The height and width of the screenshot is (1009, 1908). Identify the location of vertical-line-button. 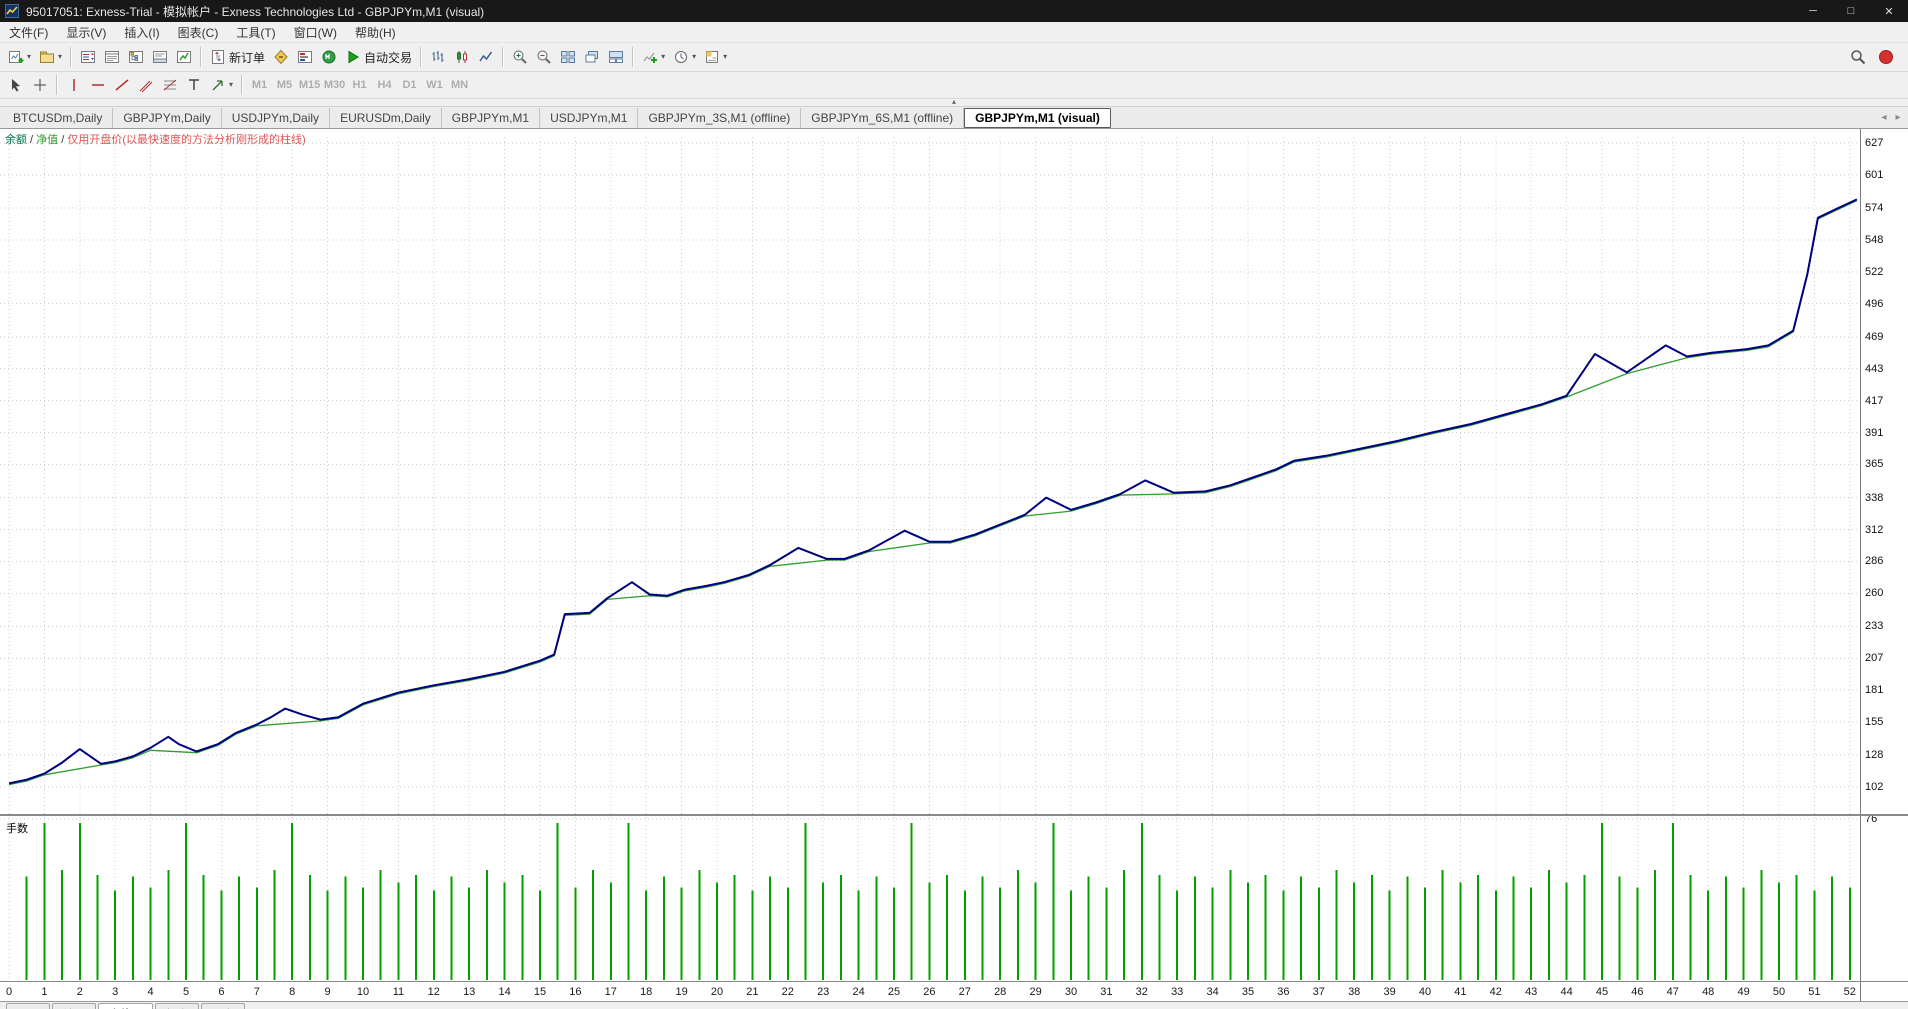
(74, 85).